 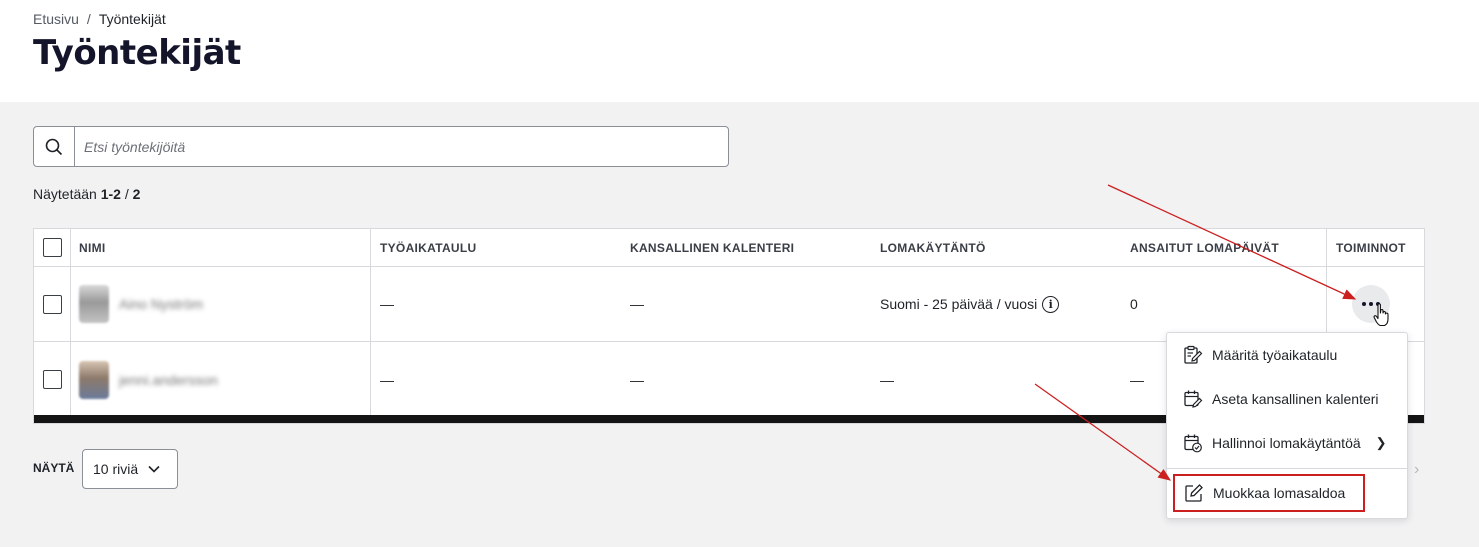 I want to click on next-page-chevron-icon: ›, so click(x=1416, y=470).